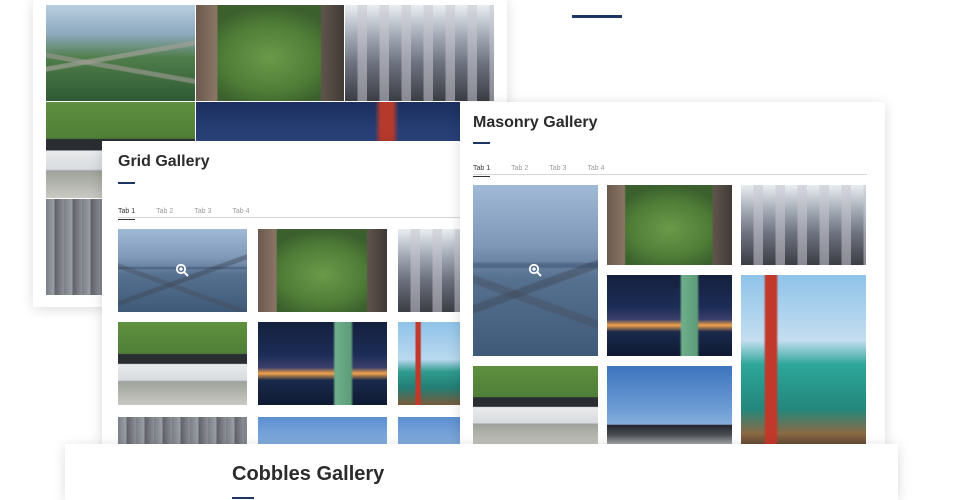 The width and height of the screenshot is (965, 500). Describe the element at coordinates (182, 363) in the screenshot. I see `grid-image-bus` at that location.